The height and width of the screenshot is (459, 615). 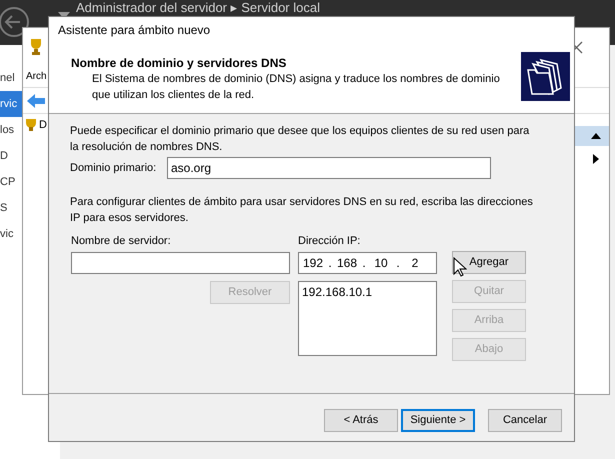 I want to click on sidebar-item: los, so click(x=11, y=130).